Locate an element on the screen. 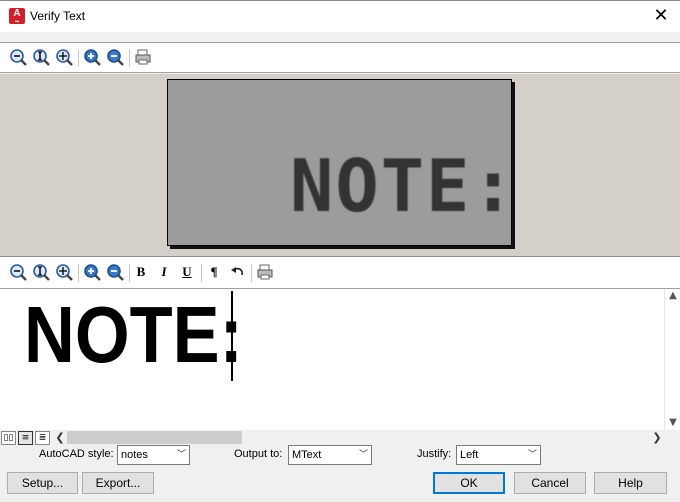 Image resolution: width=680 pixels, height=502 pixels. output-to-select: MText ﹀ is located at coordinates (330, 455).